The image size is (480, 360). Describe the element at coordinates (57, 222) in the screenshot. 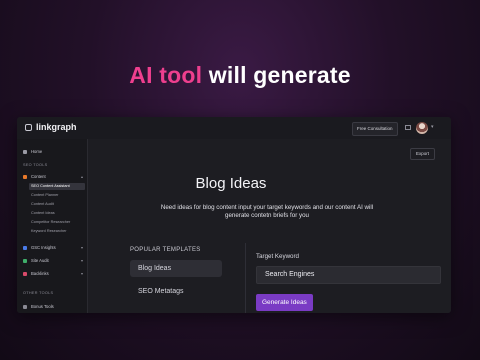

I see `sidebar-subitem-competitor-researcher: Competitor Researcher` at that location.